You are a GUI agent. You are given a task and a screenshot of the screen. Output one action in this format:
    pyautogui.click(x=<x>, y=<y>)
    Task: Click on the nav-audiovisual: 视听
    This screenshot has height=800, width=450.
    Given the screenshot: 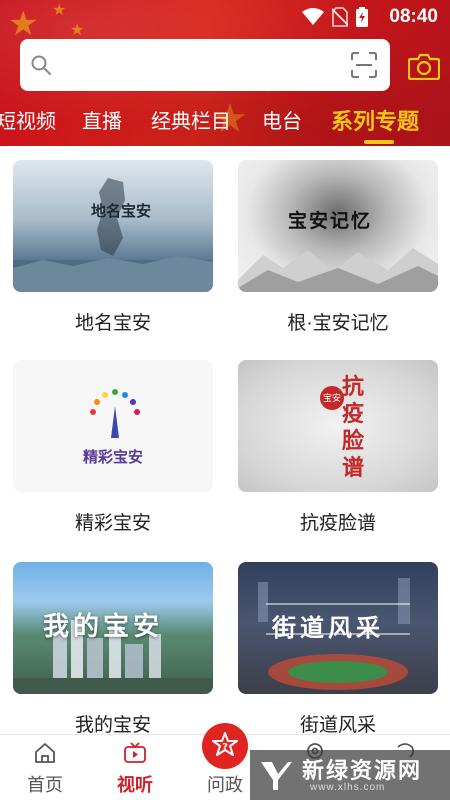 What is the action you would take?
    pyautogui.click(x=135, y=767)
    